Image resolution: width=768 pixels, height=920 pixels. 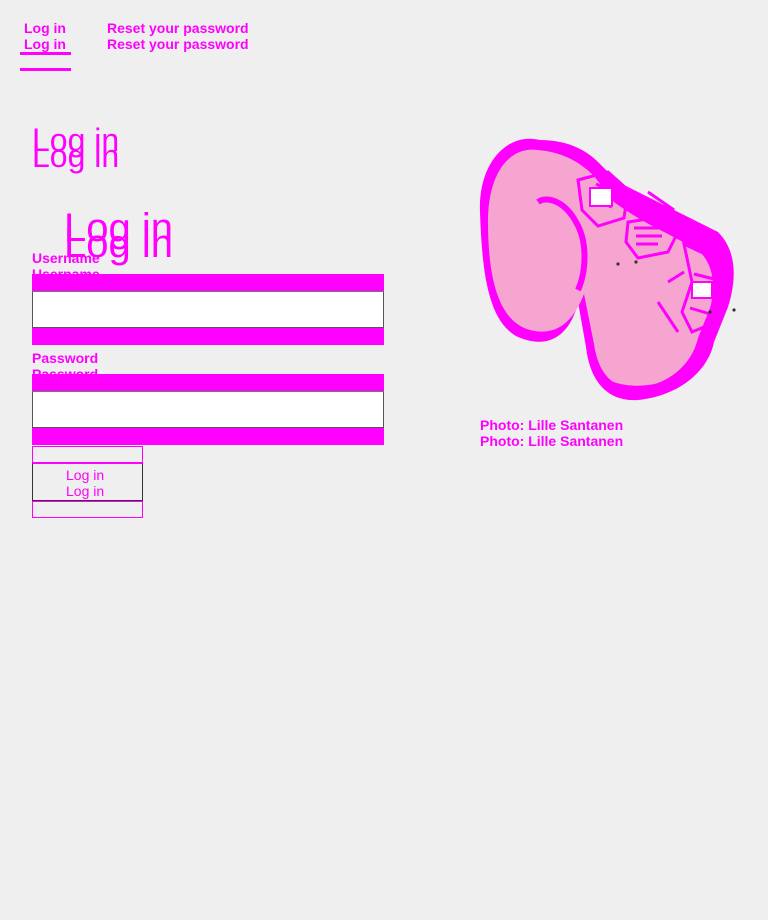 I want to click on username-input, so click(x=208, y=309).